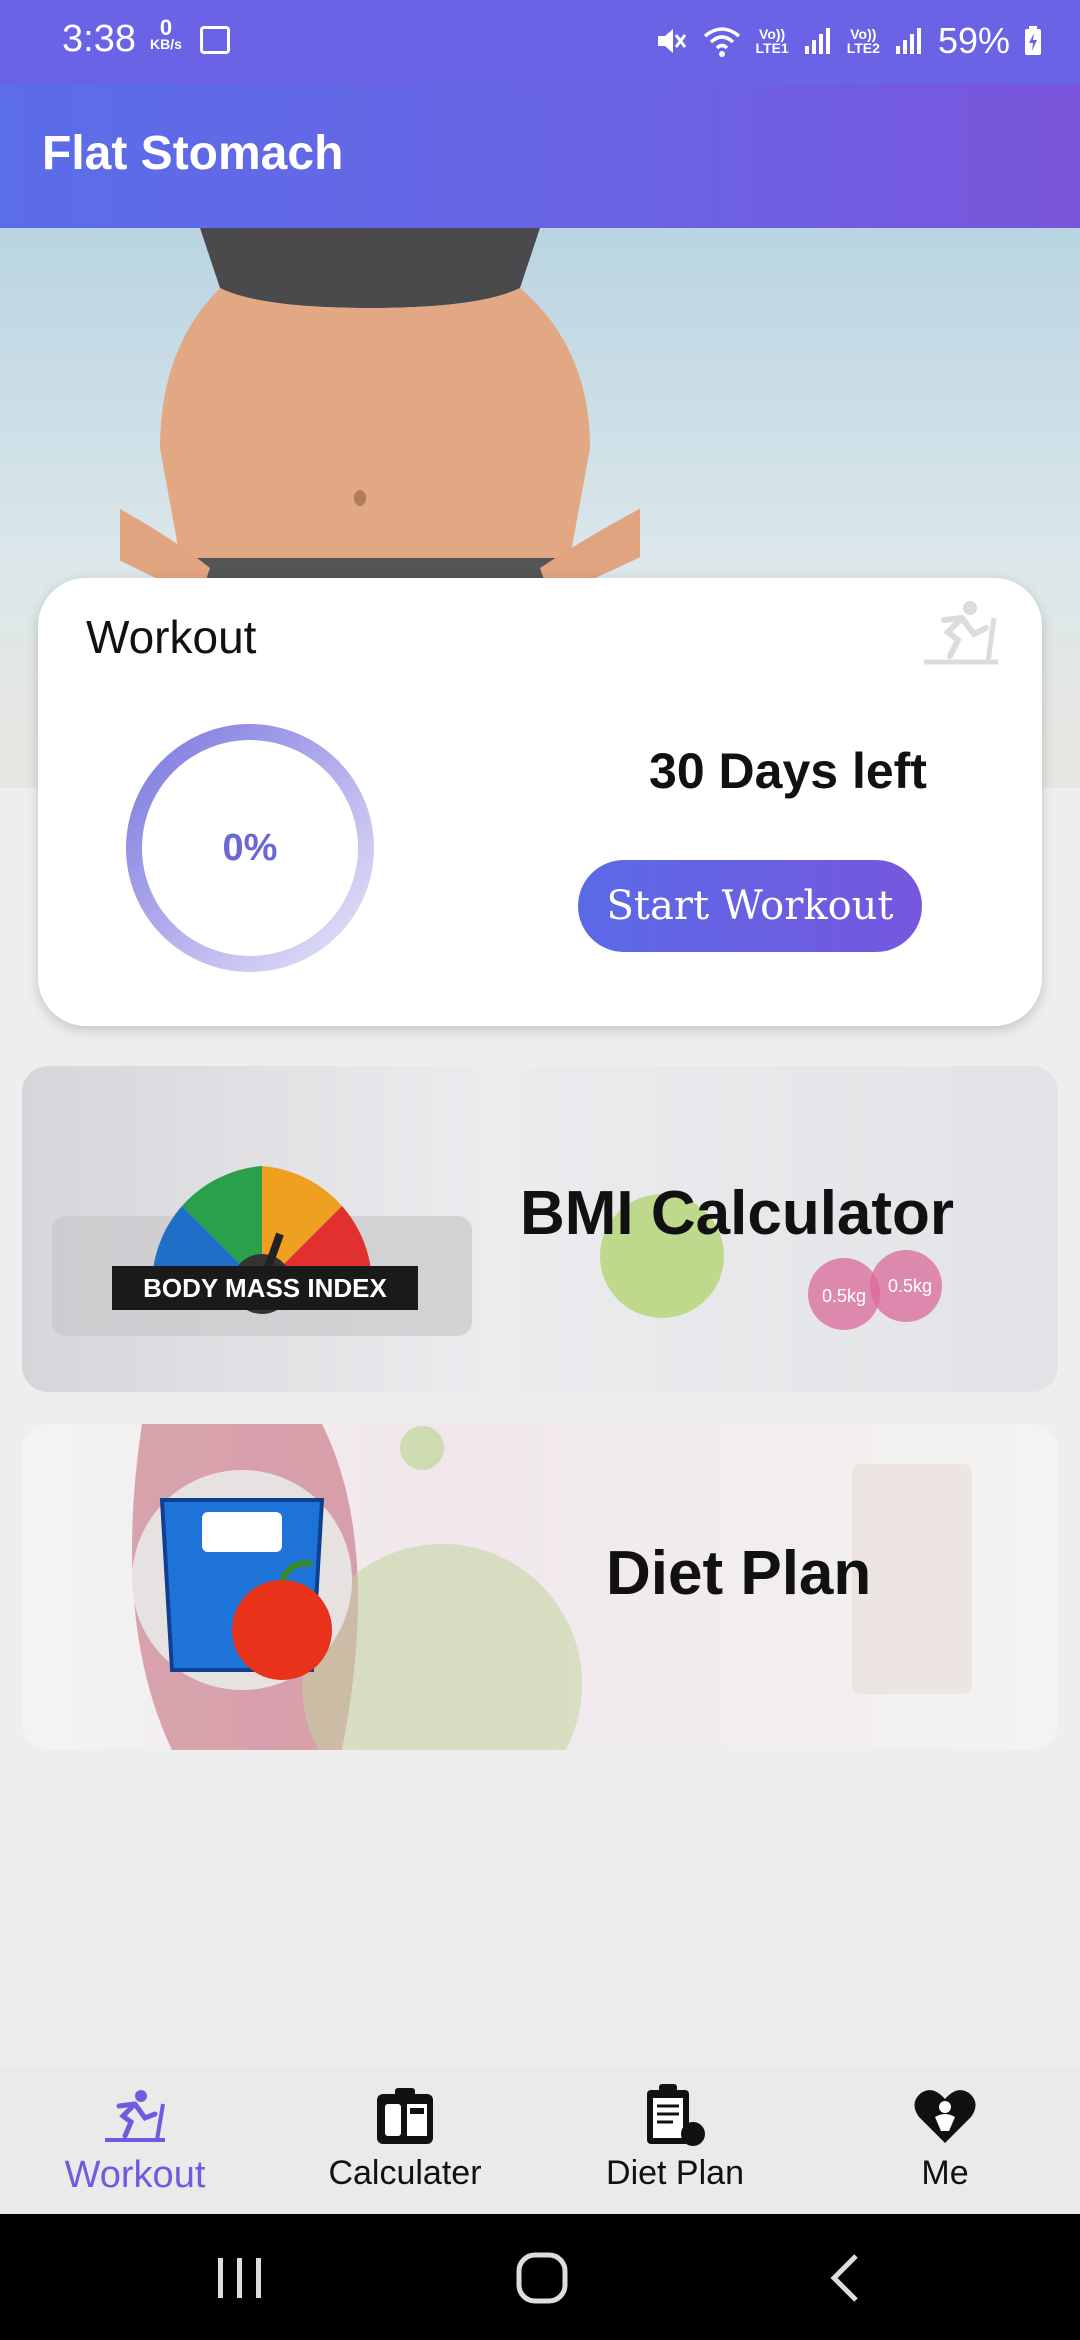 Image resolution: width=1080 pixels, height=2340 pixels. I want to click on bmi-gauge-icon: BODY MASS INDEX, so click(265, 1240).